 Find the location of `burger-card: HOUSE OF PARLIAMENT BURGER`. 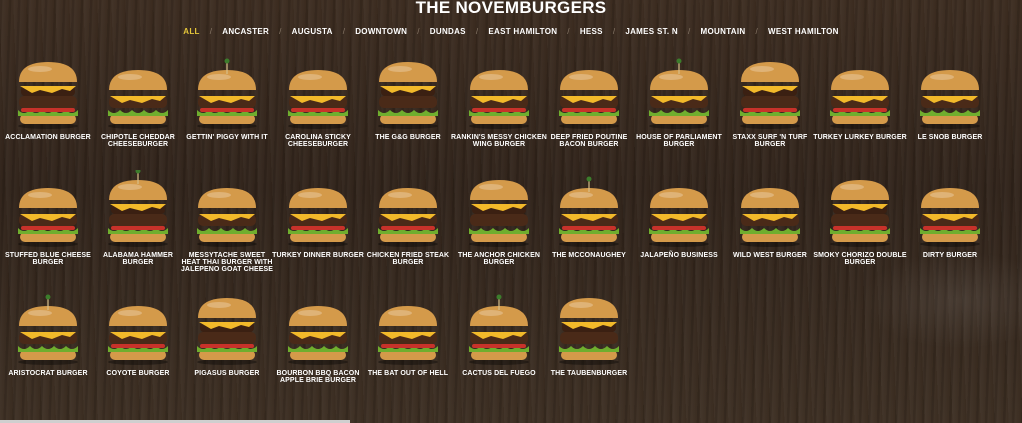

burger-card: HOUSE OF PARLIAMENT BURGER is located at coordinates (679, 100).